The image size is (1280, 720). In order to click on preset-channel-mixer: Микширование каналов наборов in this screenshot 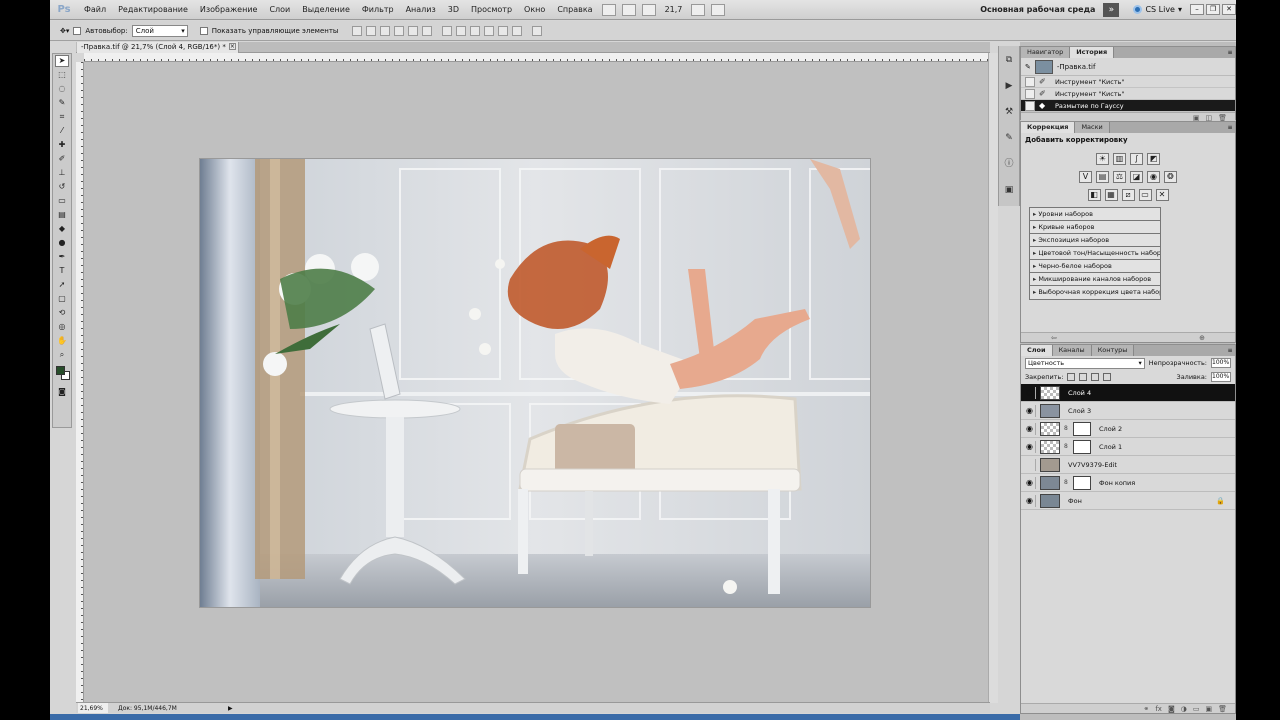, I will do `click(1095, 279)`.